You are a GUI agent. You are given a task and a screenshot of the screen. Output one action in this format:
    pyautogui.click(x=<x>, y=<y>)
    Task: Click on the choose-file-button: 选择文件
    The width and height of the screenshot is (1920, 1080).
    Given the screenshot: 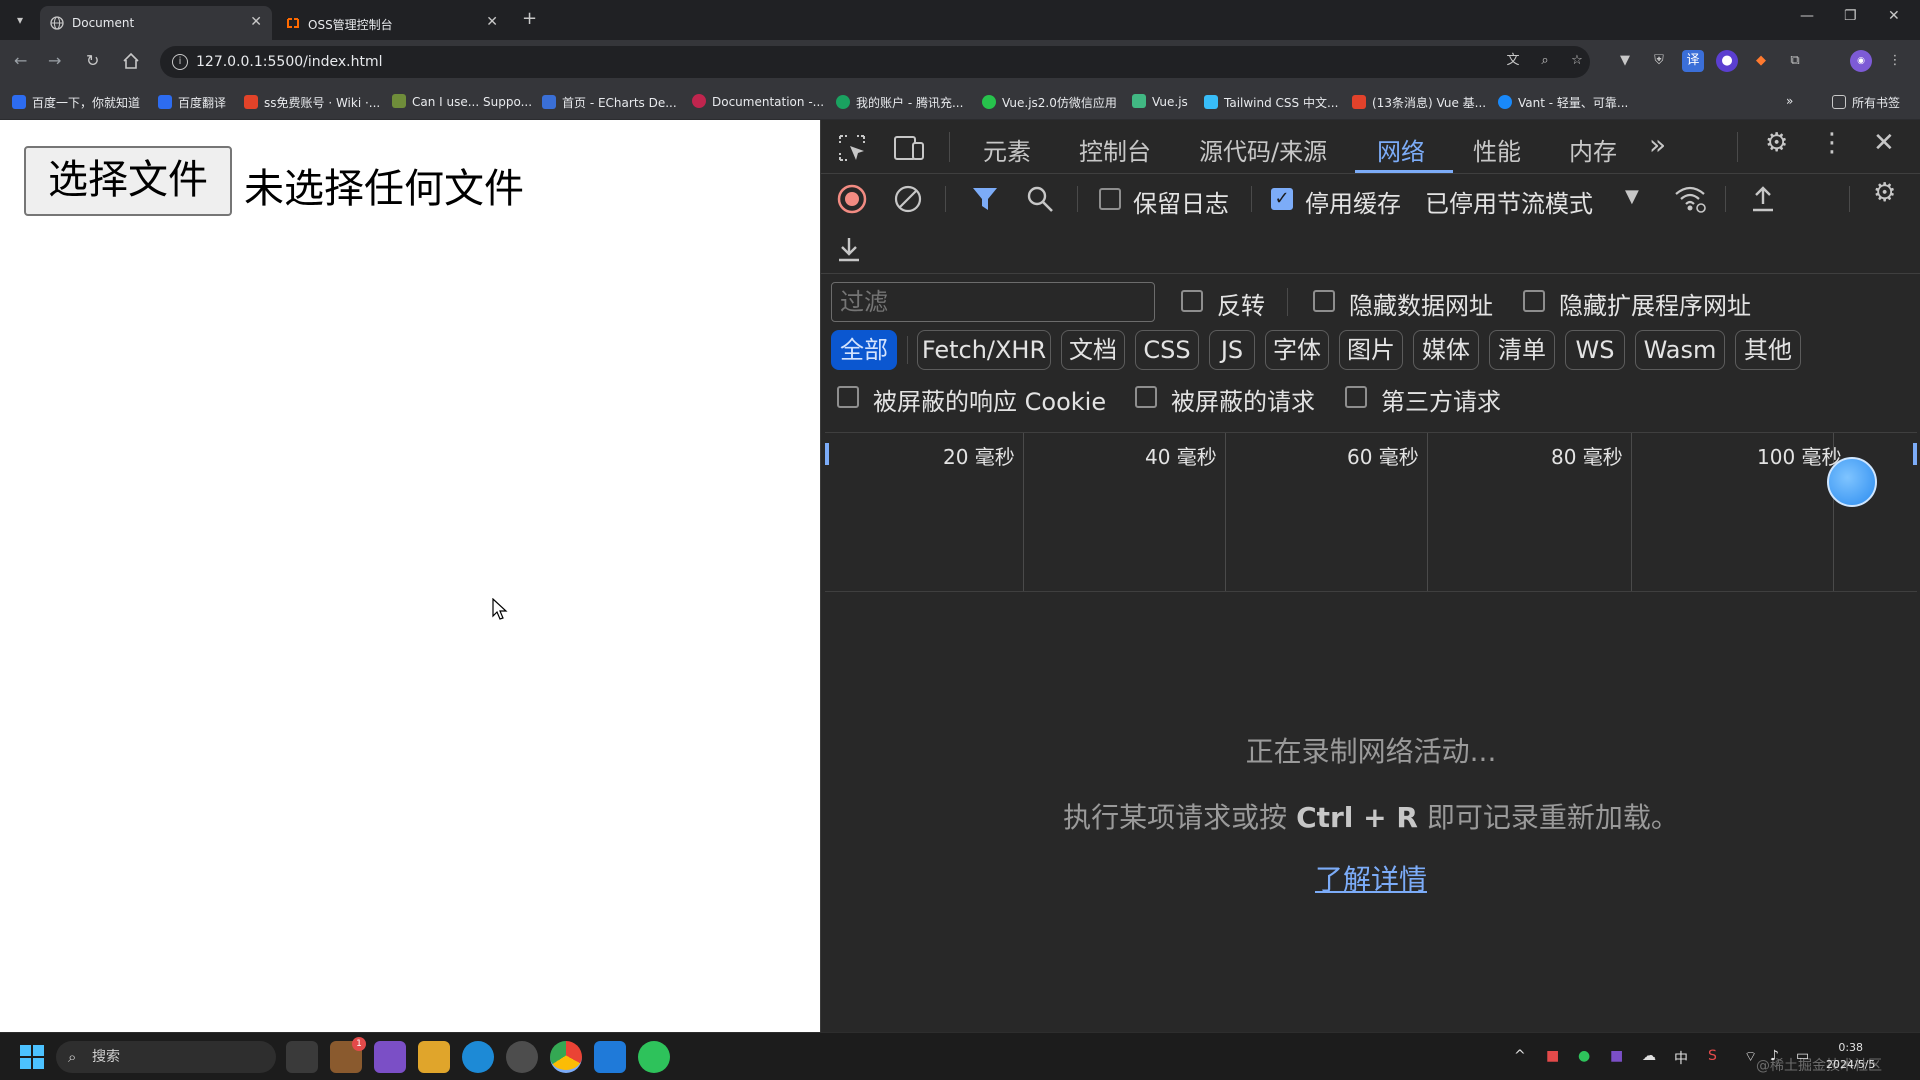 What is the action you would take?
    pyautogui.click(x=128, y=181)
    